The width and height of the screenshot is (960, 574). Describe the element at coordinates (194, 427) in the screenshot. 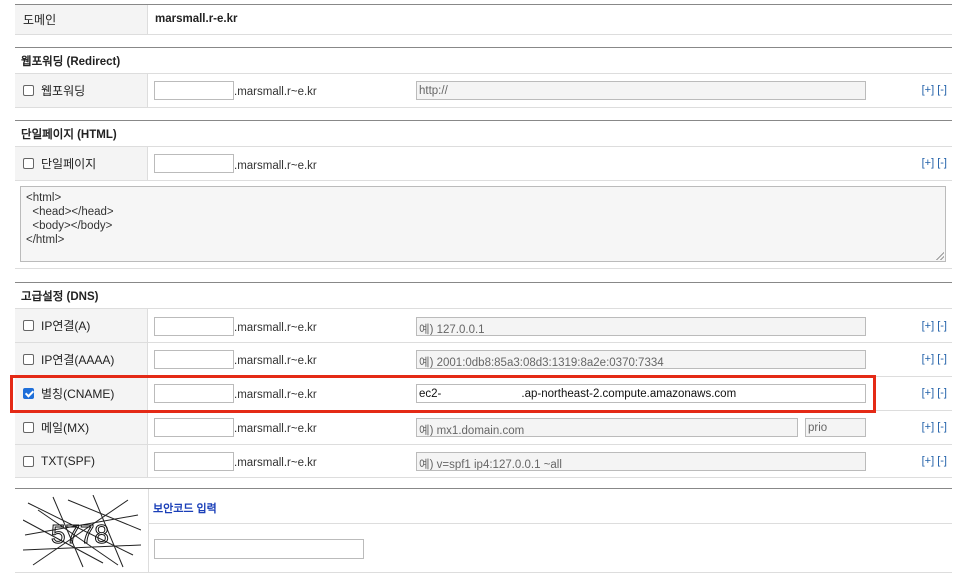

I see `dns-mx-host-input` at that location.